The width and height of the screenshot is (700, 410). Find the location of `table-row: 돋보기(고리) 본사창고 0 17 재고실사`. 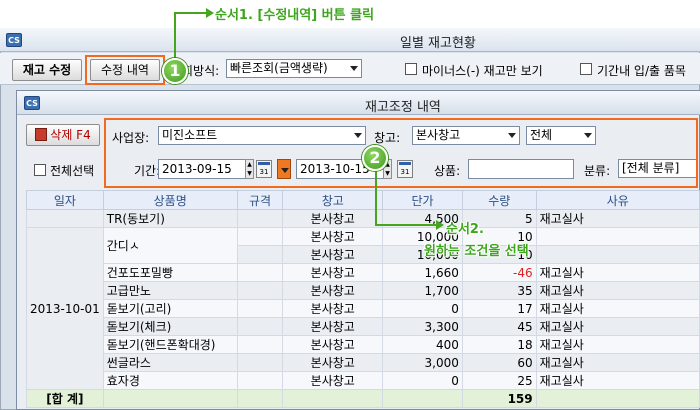

table-row: 돋보기(고리) 본사창고 0 17 재고실사 is located at coordinates (363, 308).